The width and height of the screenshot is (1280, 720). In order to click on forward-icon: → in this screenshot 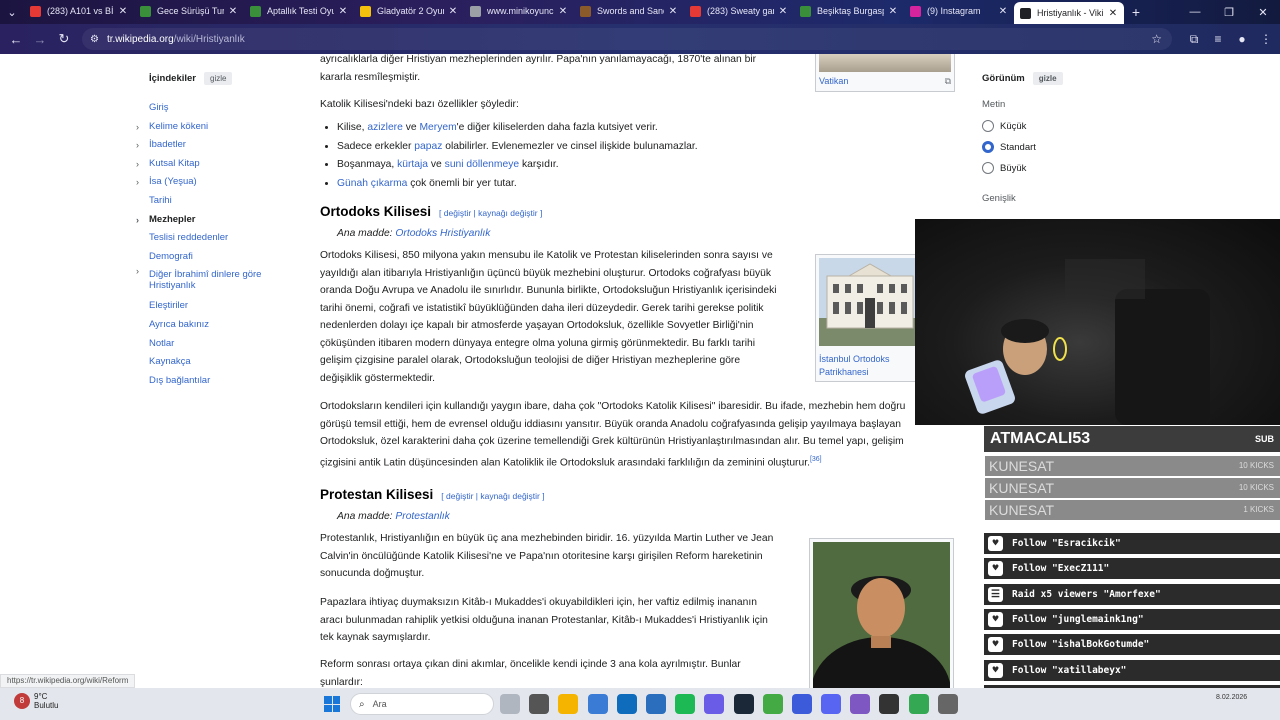, I will do `click(40, 39)`.